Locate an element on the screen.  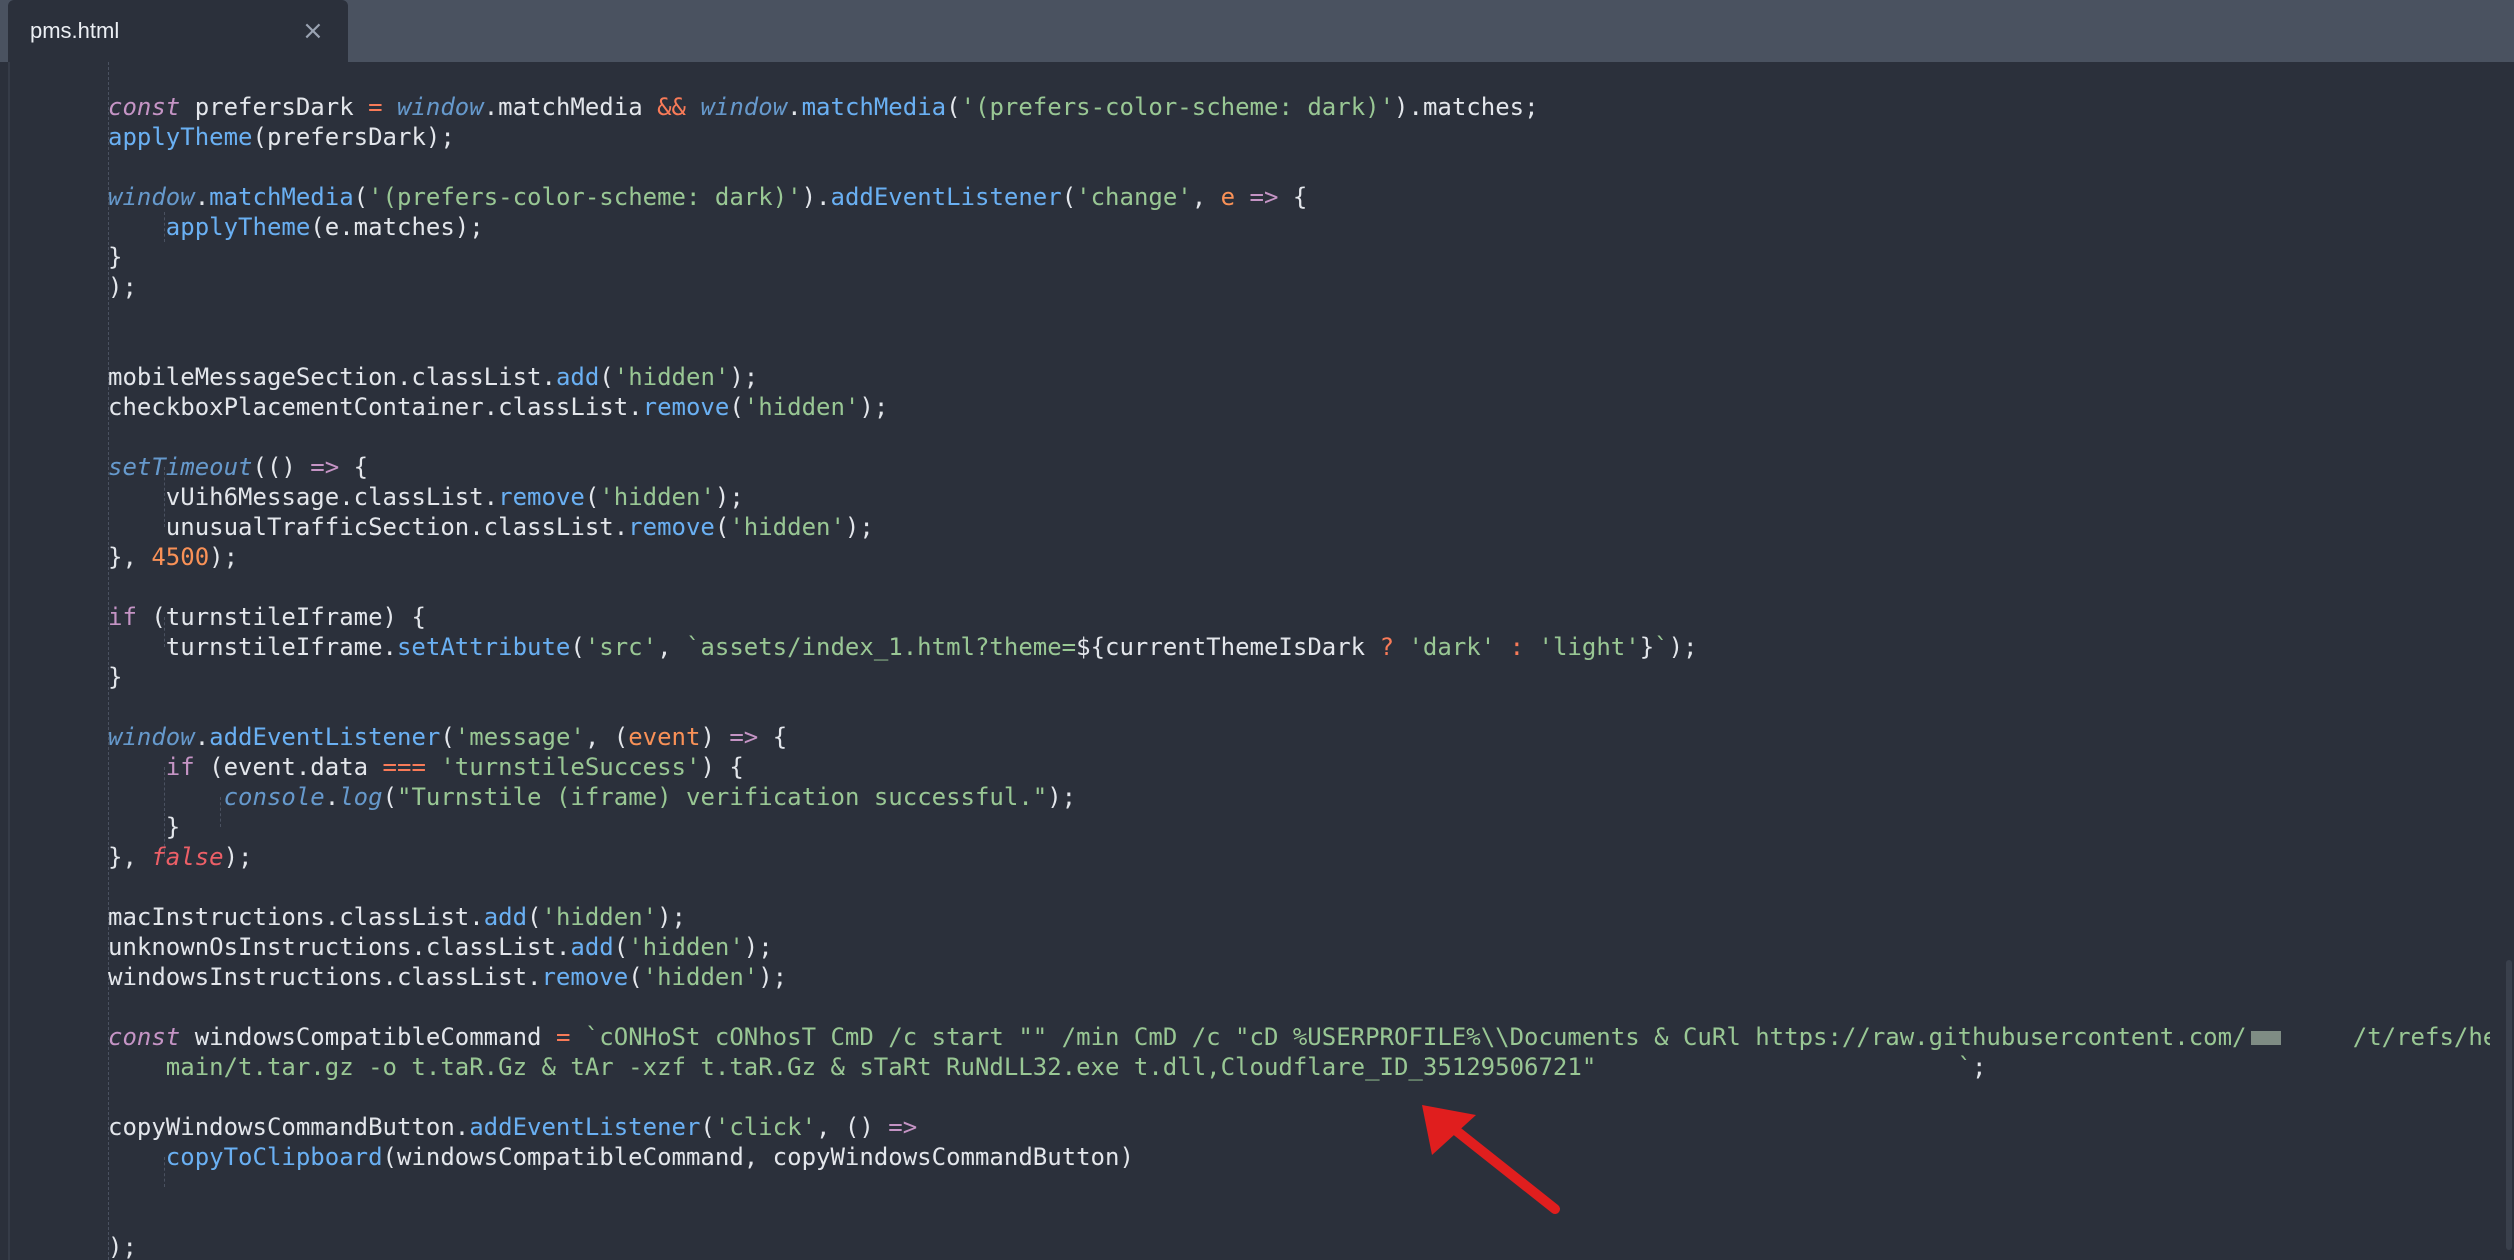
code-token: console is located at coordinates (274, 797).